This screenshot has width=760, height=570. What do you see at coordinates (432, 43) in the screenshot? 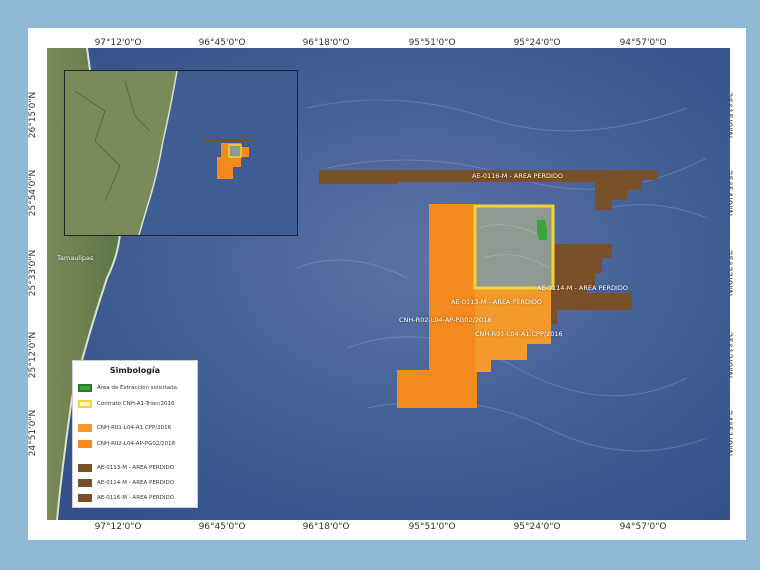
I see `top-tick: 95°51'0"O` at bounding box center [432, 43].